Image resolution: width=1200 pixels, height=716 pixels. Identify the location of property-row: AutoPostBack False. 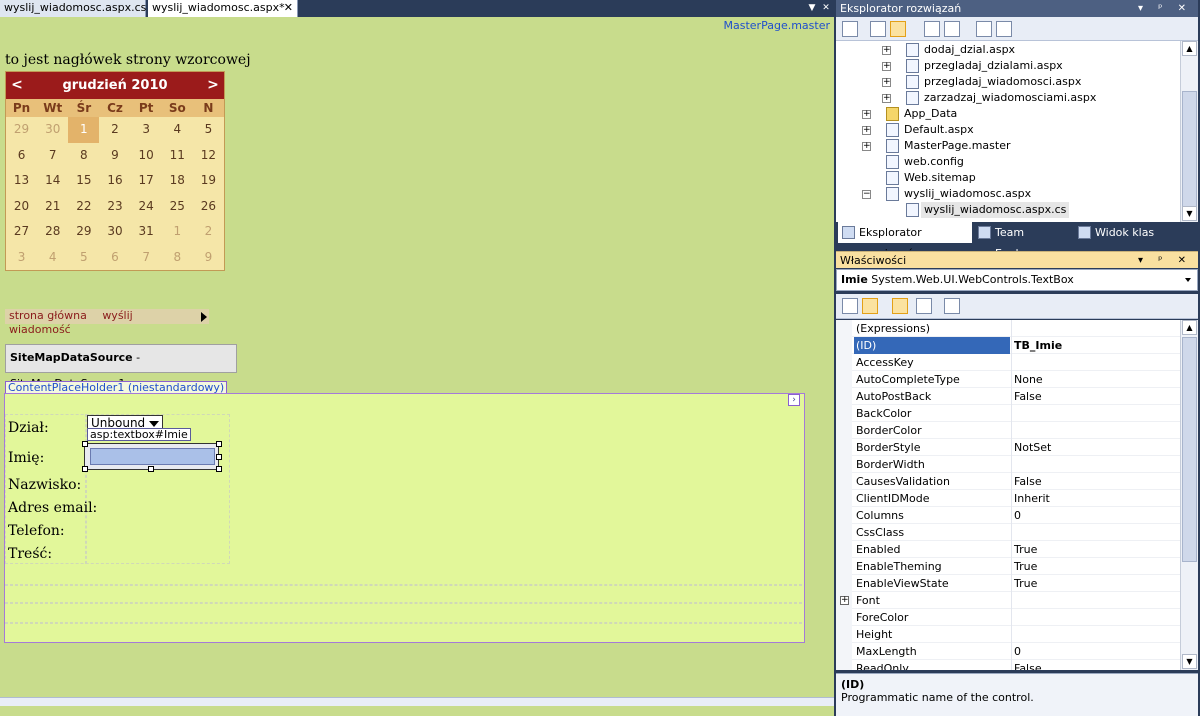
(1008, 396).